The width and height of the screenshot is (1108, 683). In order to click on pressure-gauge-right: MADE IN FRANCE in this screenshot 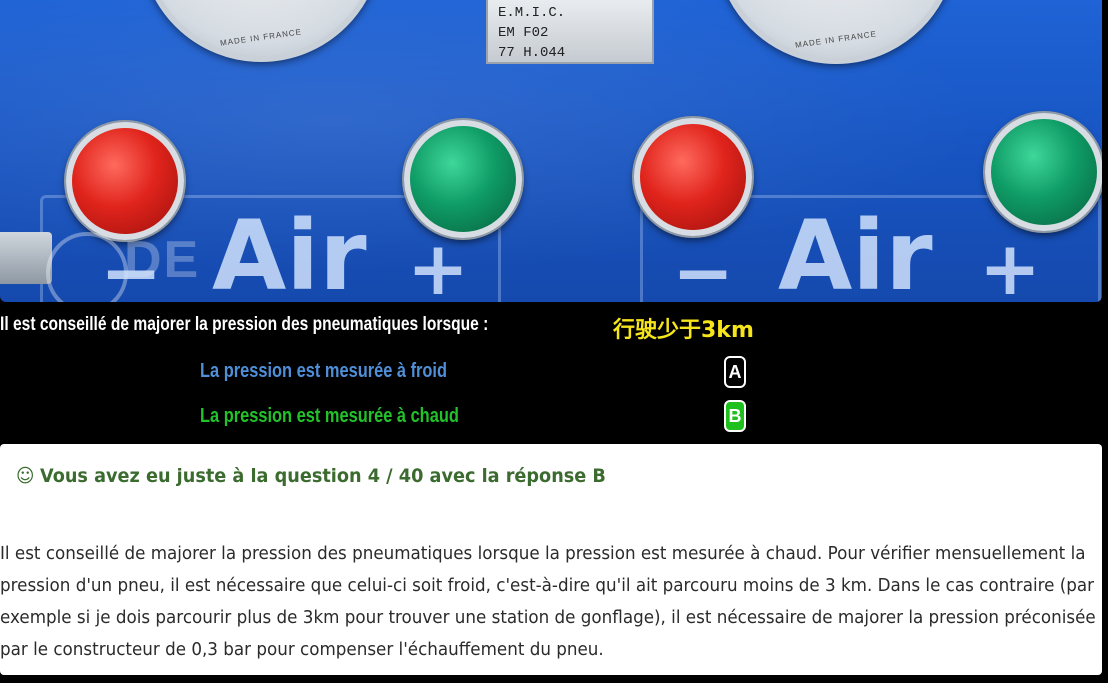, I will do `click(836, 32)`.